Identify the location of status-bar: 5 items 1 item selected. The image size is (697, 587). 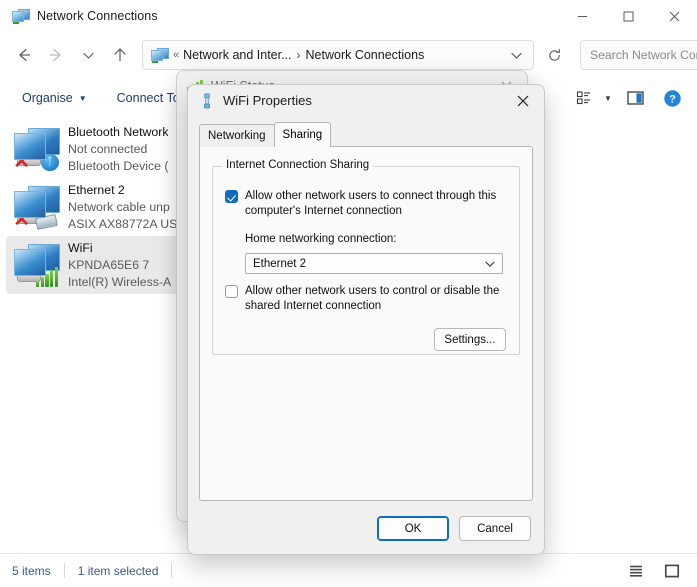
(348, 570).